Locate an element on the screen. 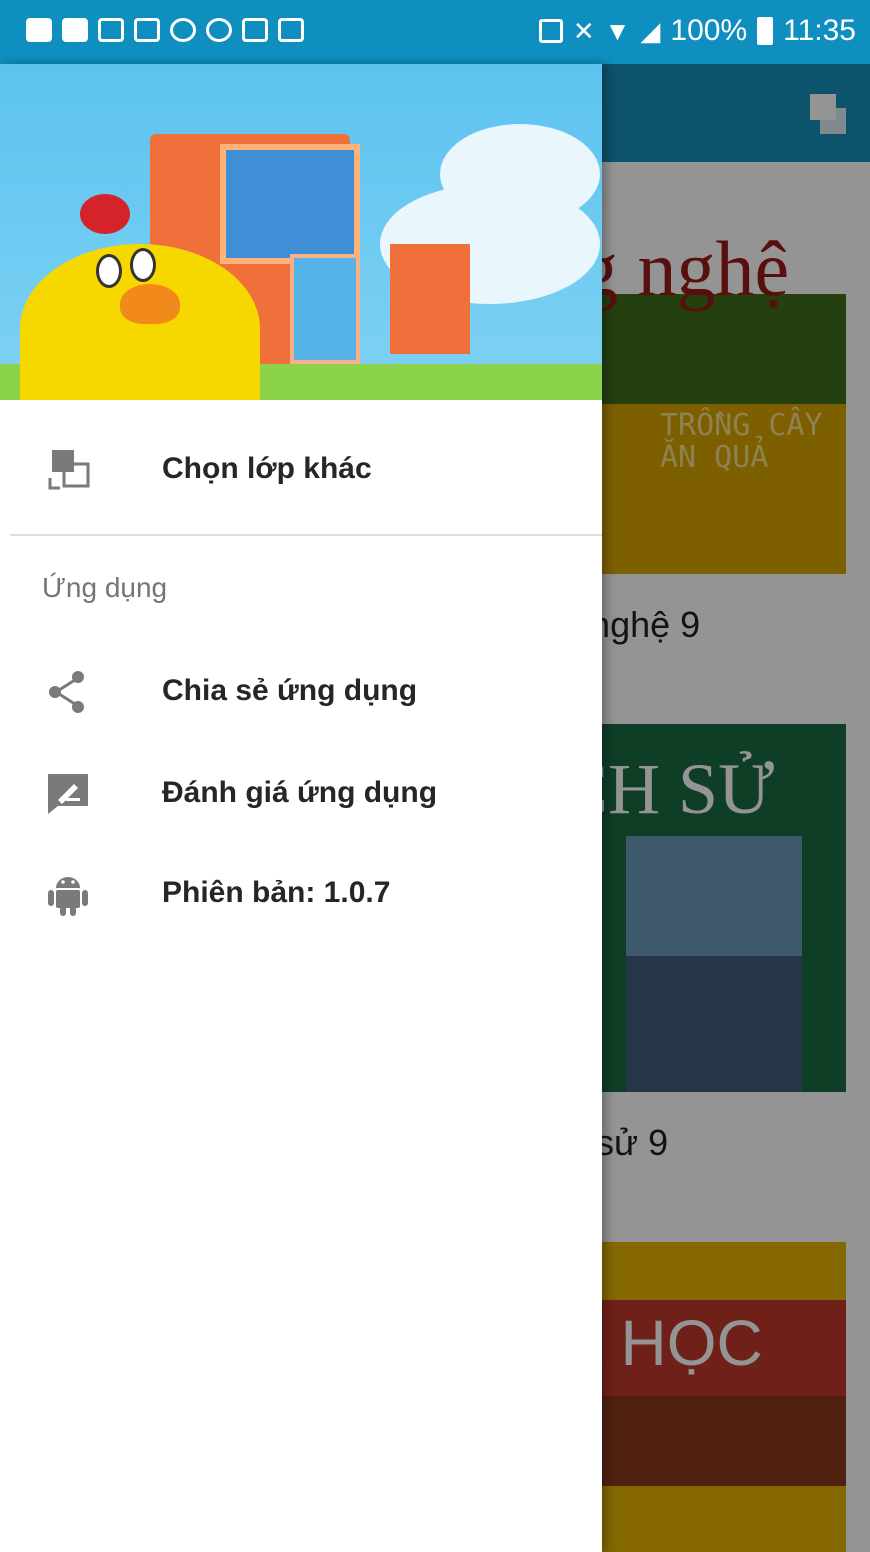 This screenshot has width=870, height=1552. image-icon is located at coordinates (111, 30).